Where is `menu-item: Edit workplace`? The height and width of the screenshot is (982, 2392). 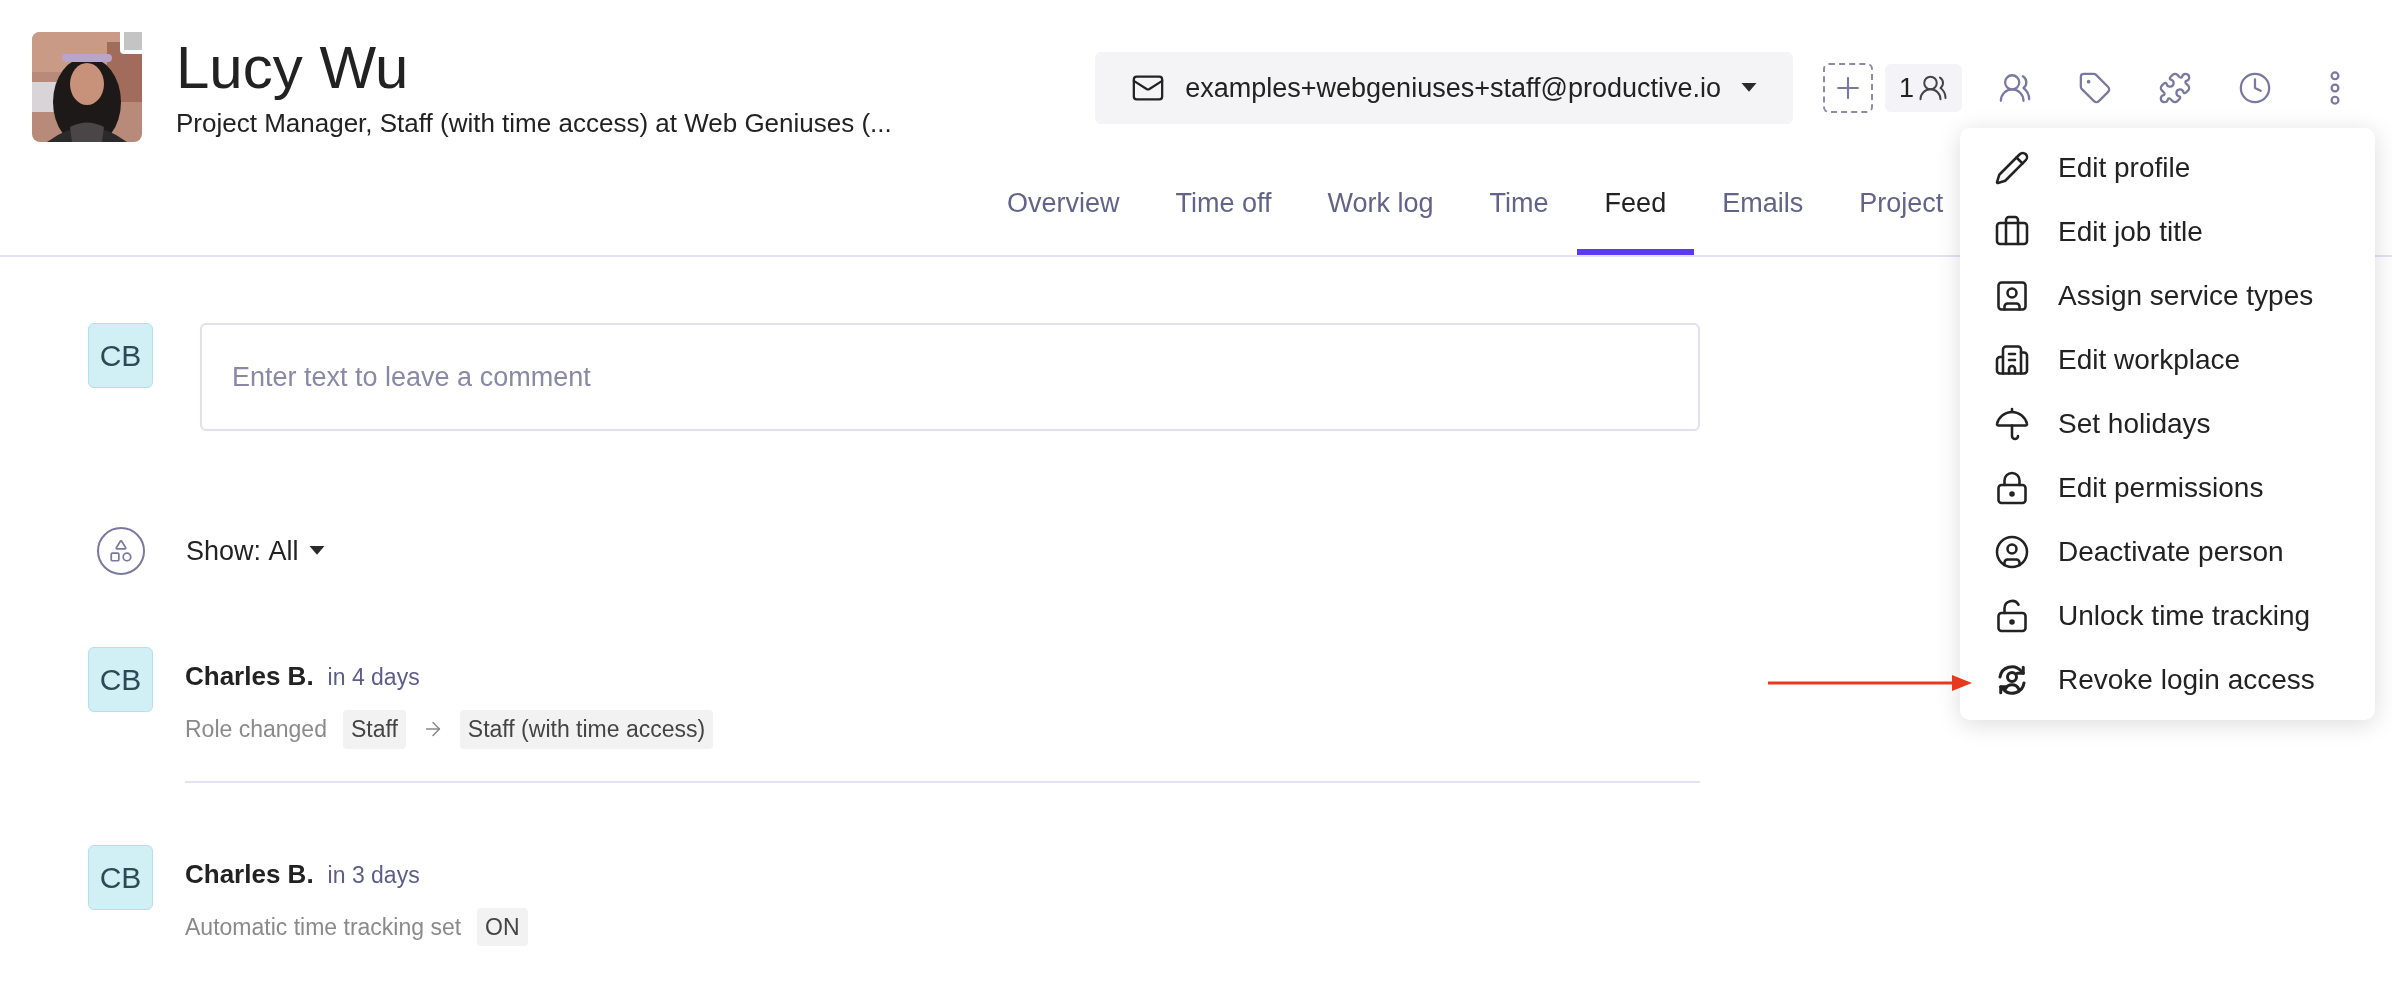
menu-item: Edit workplace is located at coordinates (2167, 360).